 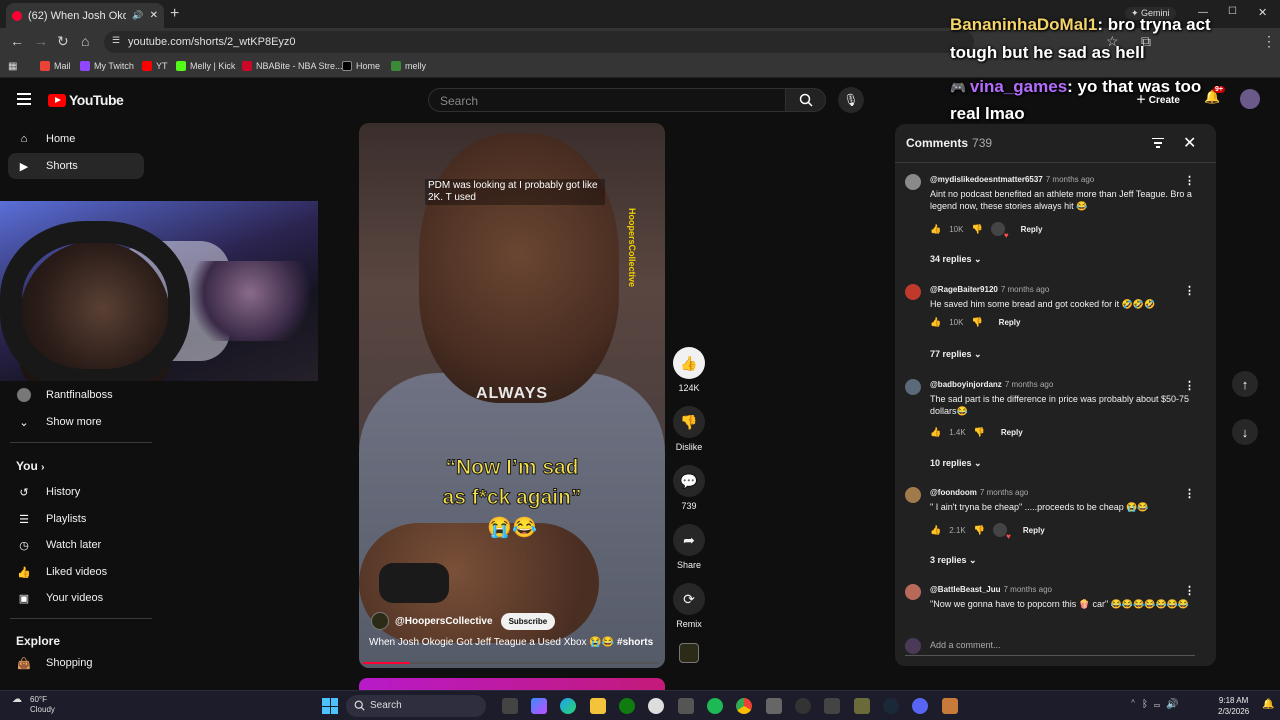 I want to click on new-tab-button: +, so click(x=174, y=14).